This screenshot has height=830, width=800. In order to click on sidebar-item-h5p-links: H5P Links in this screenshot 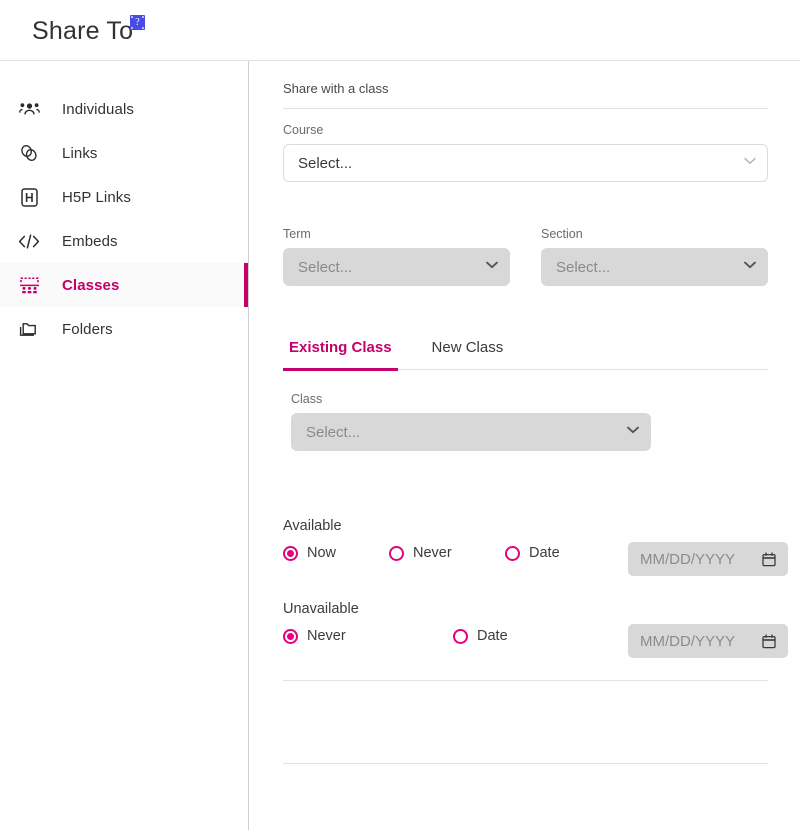, I will do `click(124, 197)`.